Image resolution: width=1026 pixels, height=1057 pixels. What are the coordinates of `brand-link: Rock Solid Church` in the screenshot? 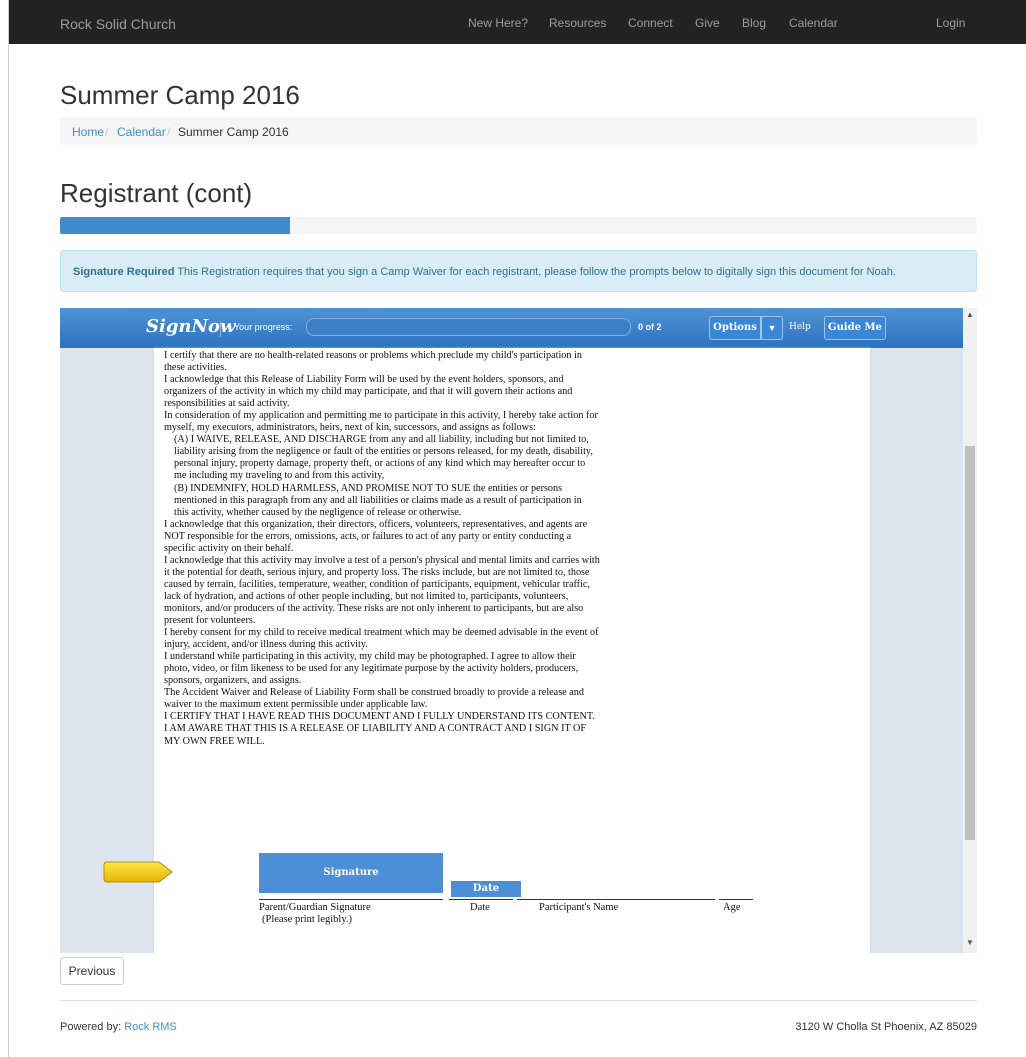 It's located at (118, 24).